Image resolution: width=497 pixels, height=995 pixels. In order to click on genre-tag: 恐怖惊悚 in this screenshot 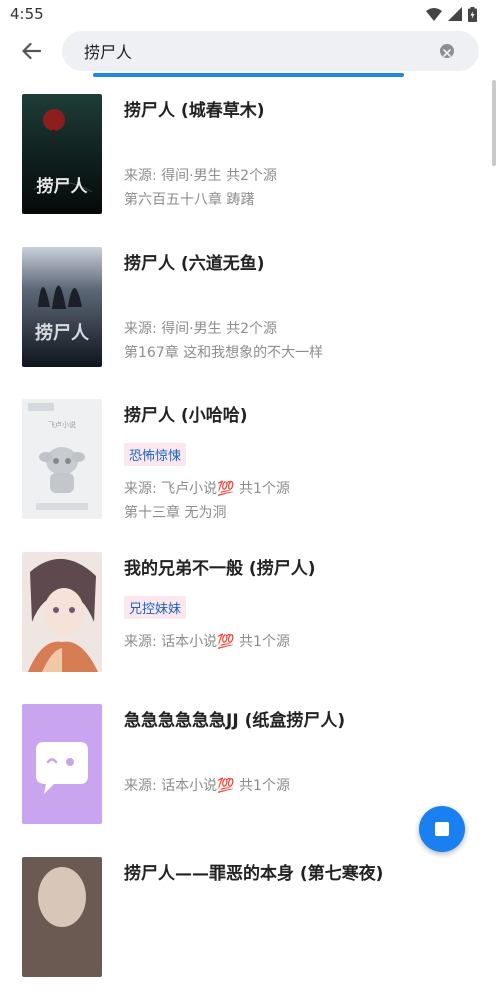, I will do `click(155, 454)`.